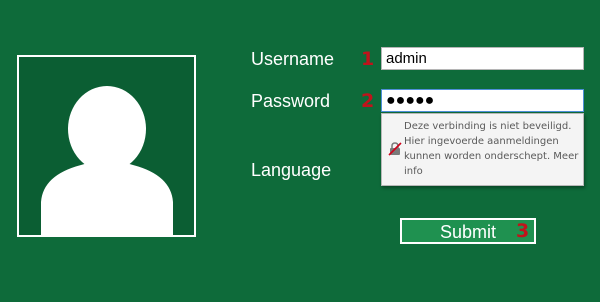 This screenshot has width=600, height=302. Describe the element at coordinates (368, 59) in the screenshot. I see `step-marker-1: 1` at that location.